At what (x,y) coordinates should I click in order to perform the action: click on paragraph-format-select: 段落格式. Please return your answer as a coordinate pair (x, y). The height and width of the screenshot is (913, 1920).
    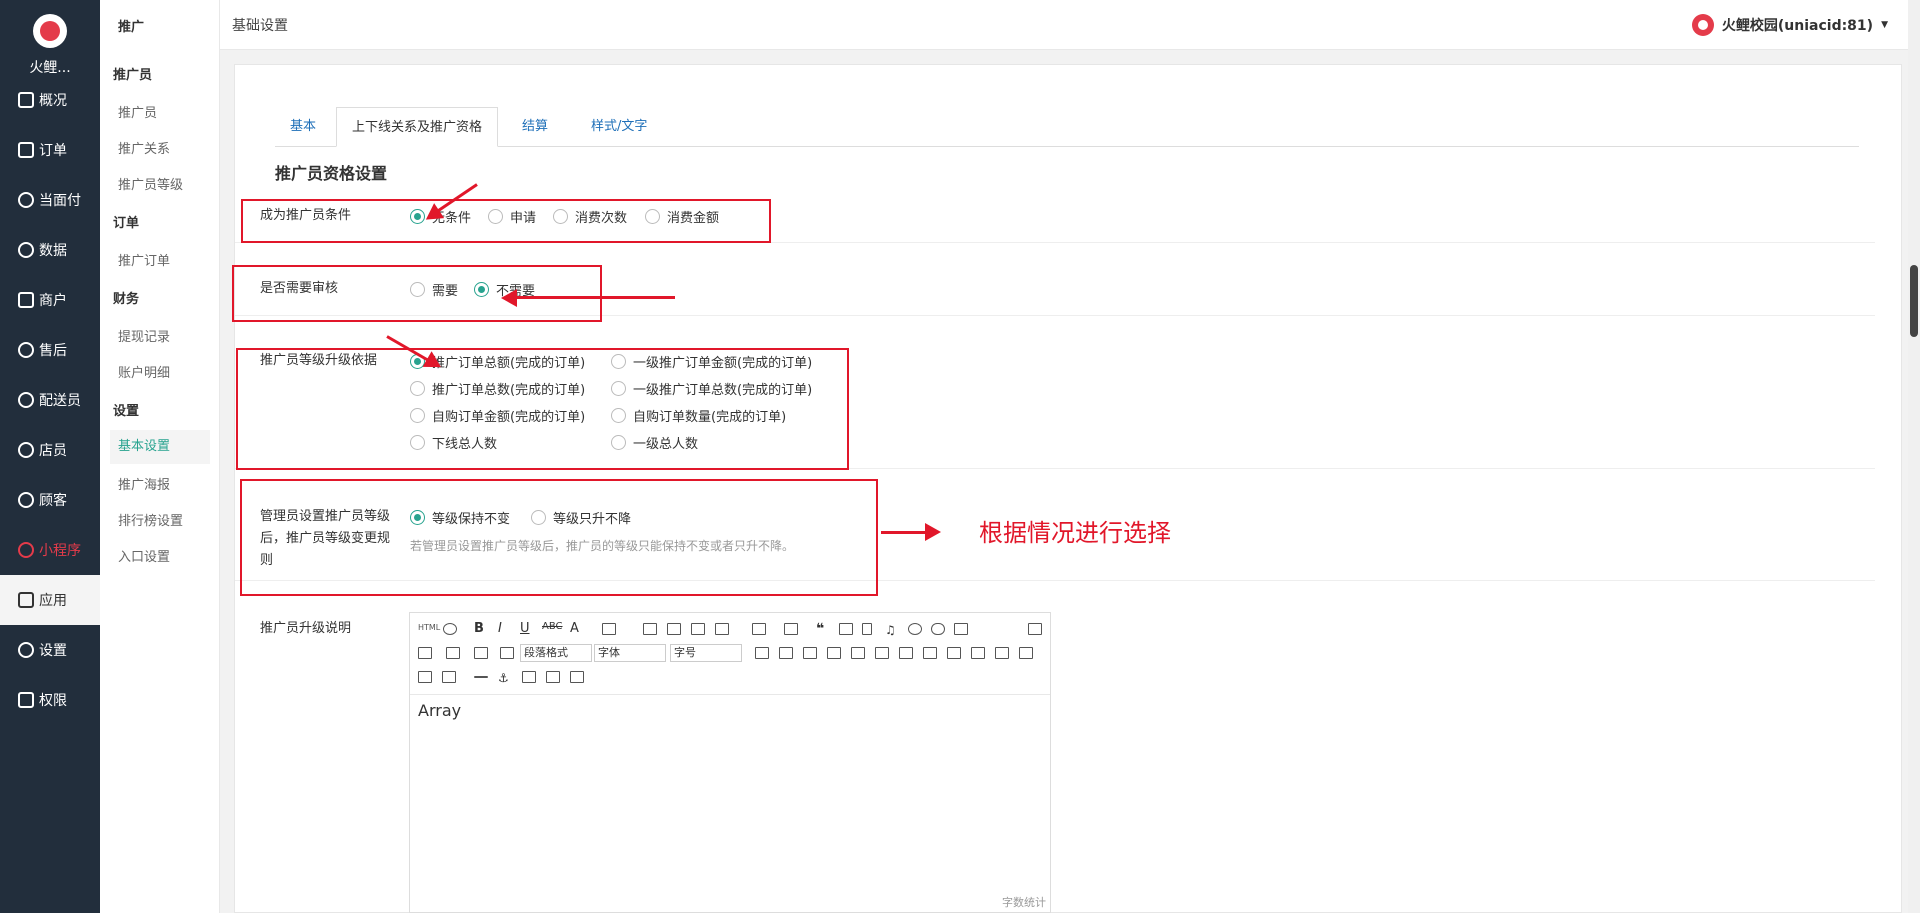
    Looking at the image, I should click on (556, 653).